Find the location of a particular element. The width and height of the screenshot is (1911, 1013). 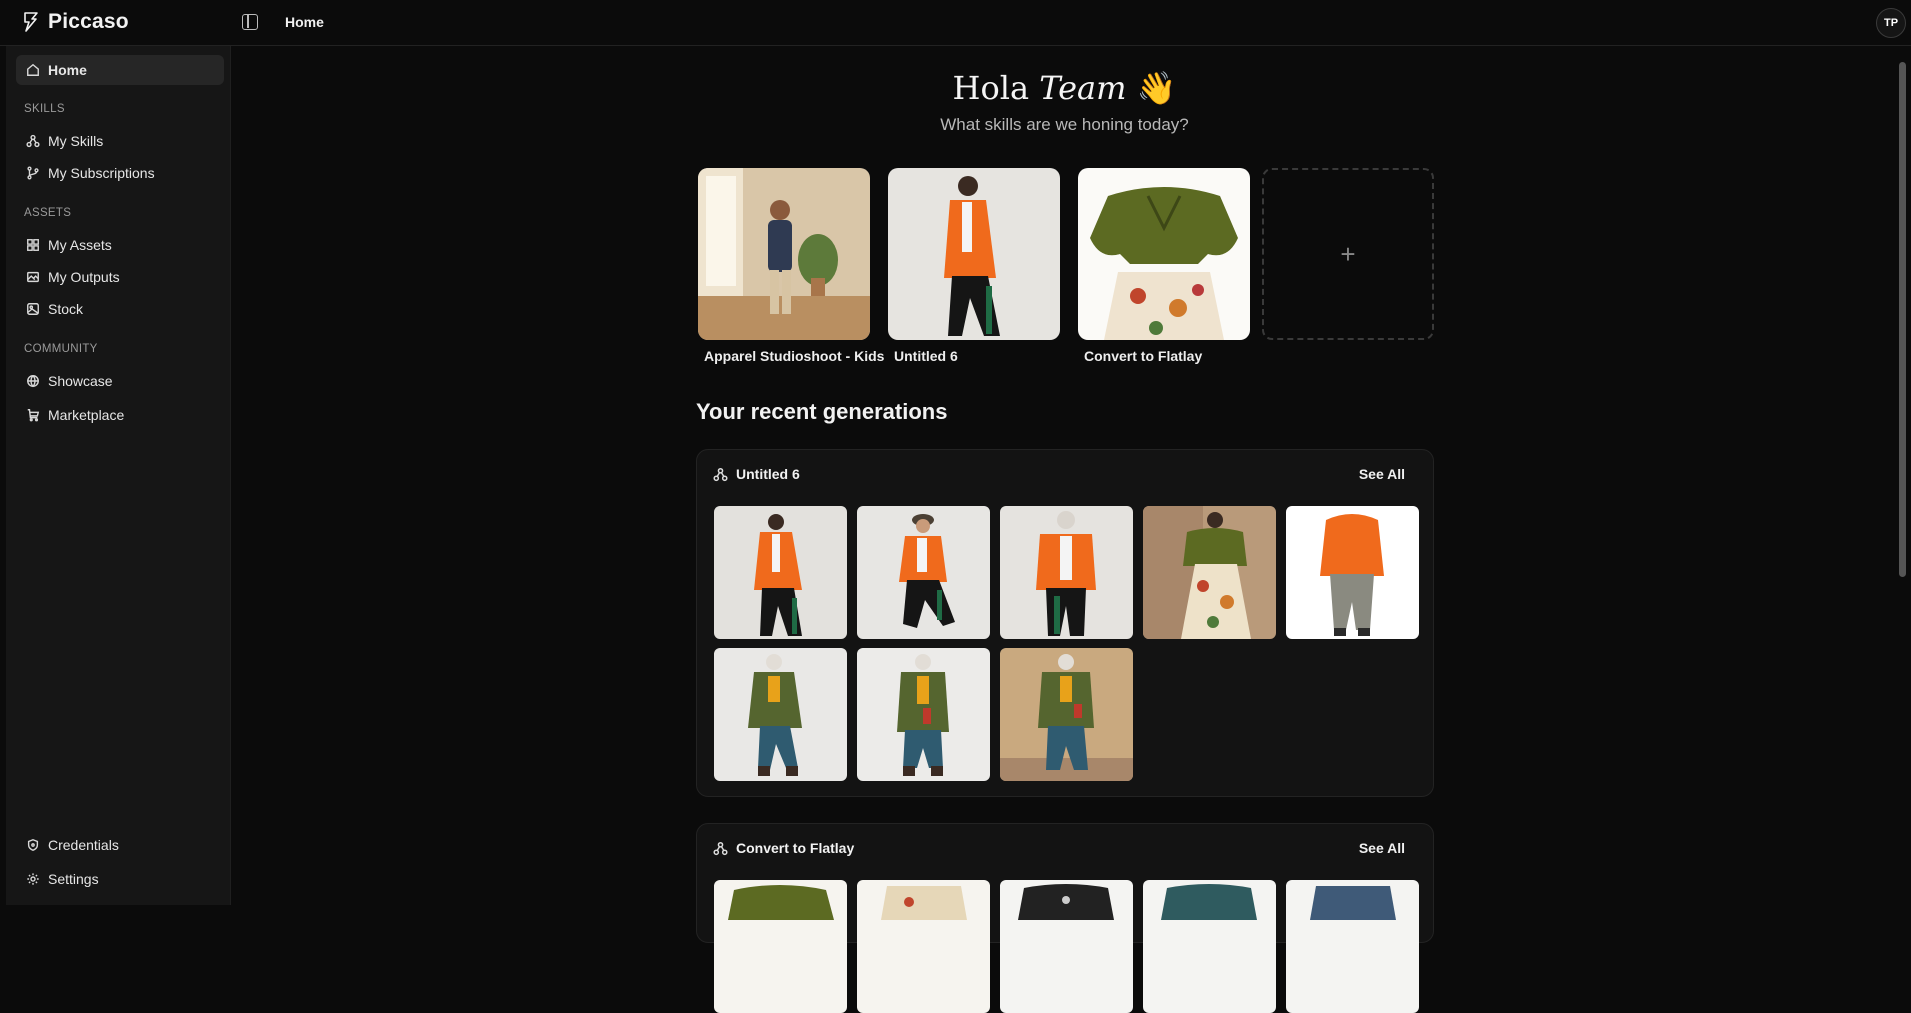

gear-icon is located at coordinates (33, 879).